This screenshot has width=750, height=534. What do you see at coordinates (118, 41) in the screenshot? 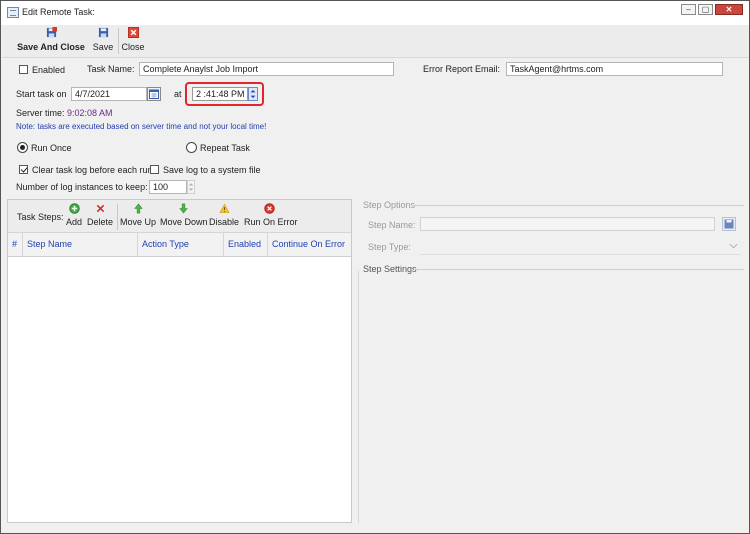
I see `toolbar-divider` at bounding box center [118, 41].